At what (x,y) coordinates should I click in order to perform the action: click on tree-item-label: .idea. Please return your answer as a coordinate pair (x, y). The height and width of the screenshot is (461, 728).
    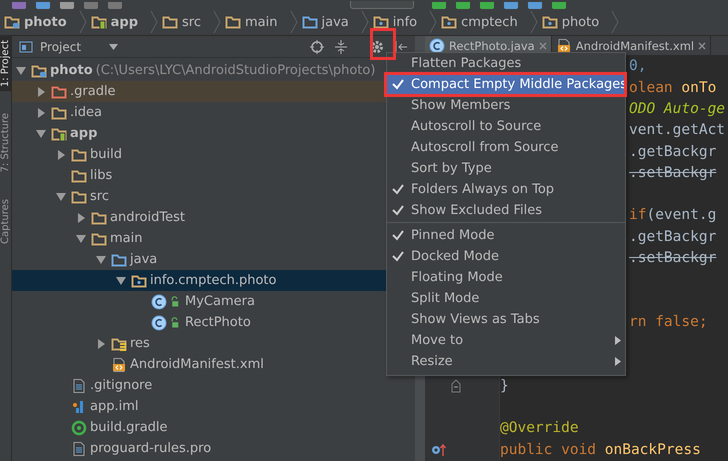
    Looking at the image, I should click on (86, 112).